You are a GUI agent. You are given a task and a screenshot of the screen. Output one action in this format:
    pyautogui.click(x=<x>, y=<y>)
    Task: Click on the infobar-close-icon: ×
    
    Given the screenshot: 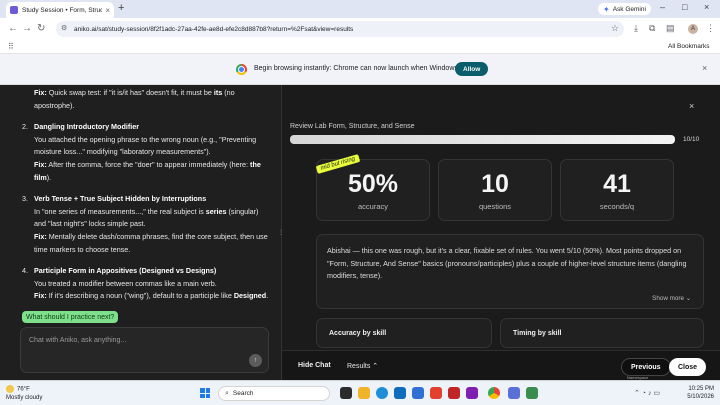 What is the action you would take?
    pyautogui.click(x=704, y=68)
    